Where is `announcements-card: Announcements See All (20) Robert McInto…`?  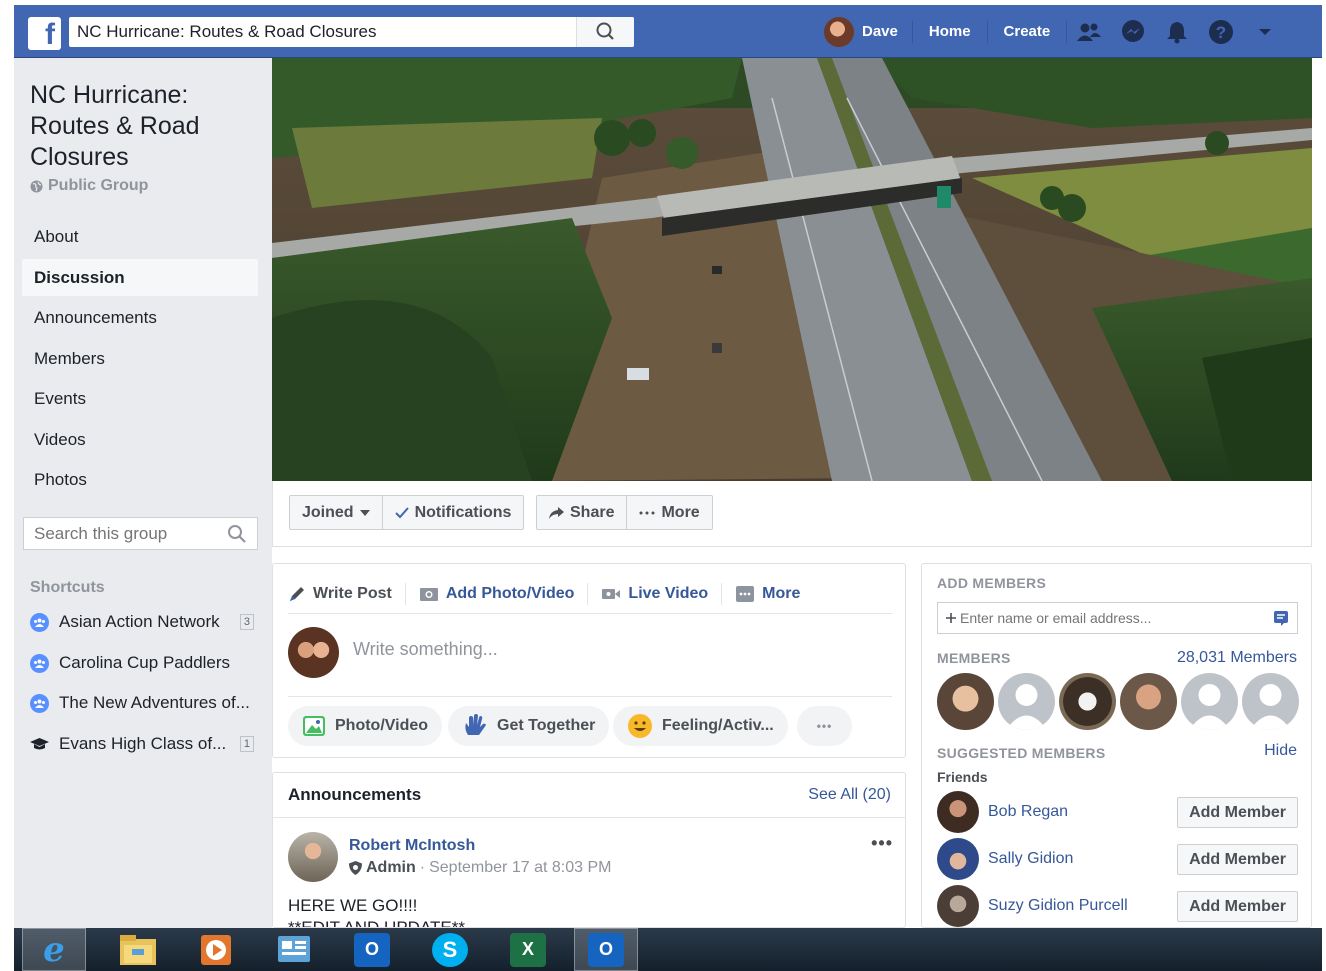 announcements-card: Announcements See All (20) Robert McInto… is located at coordinates (589, 850).